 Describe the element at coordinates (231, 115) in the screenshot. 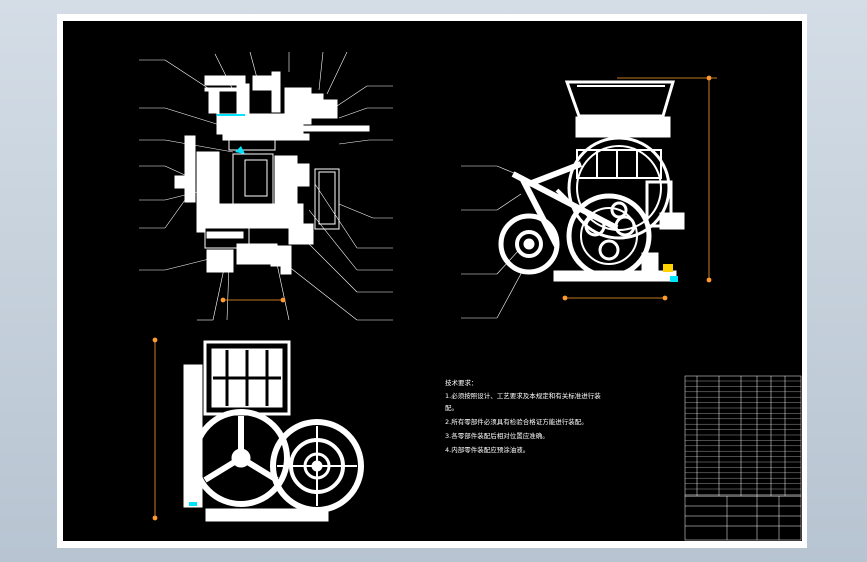

I see `highlight-bar` at that location.